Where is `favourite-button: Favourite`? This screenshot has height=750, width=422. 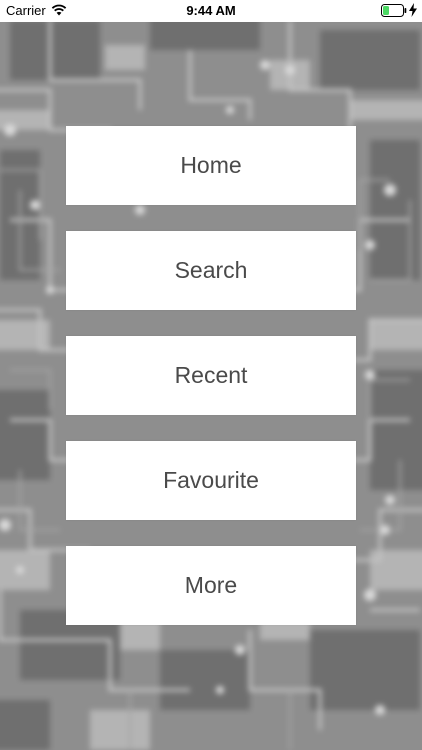 favourite-button: Favourite is located at coordinates (211, 480).